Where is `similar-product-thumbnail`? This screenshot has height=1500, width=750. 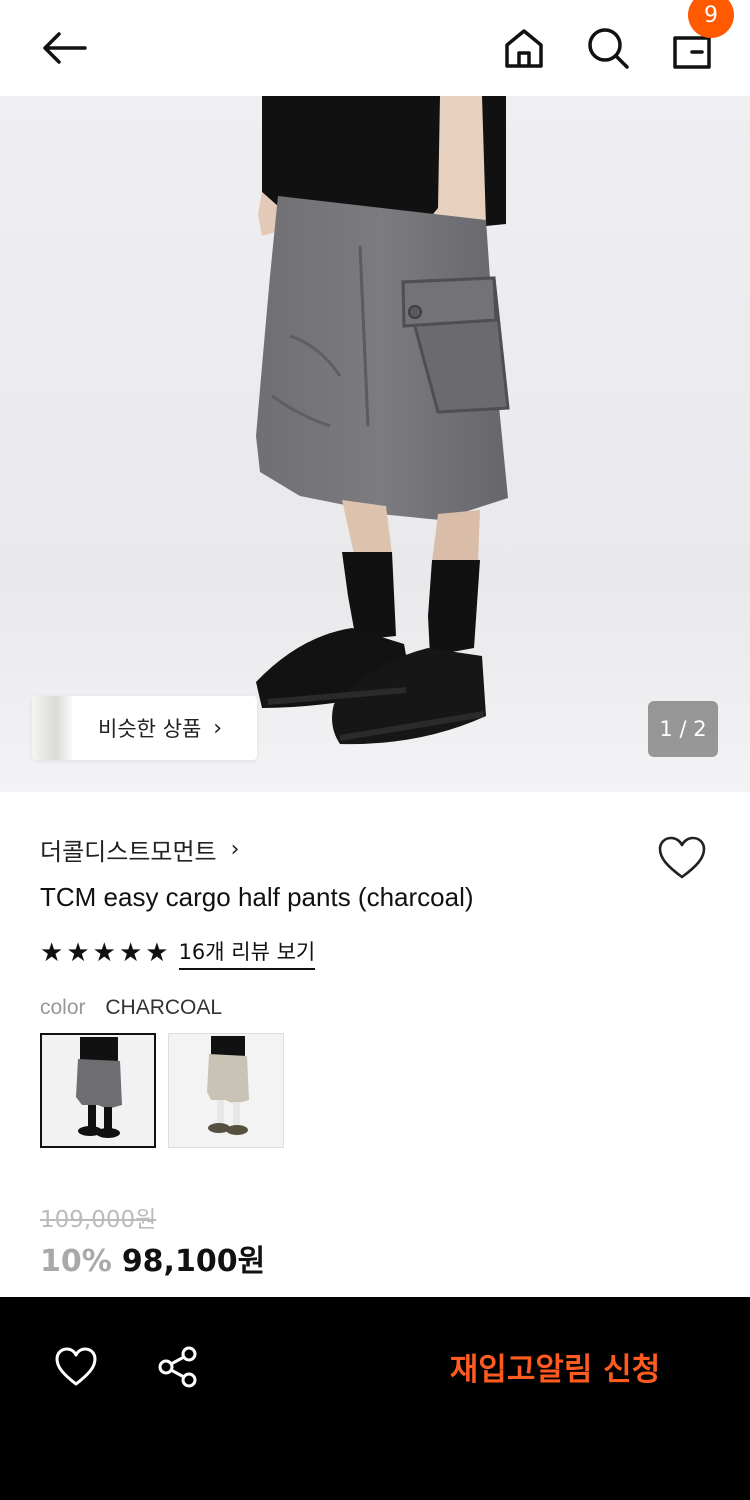 similar-product-thumbnail is located at coordinates (52, 728).